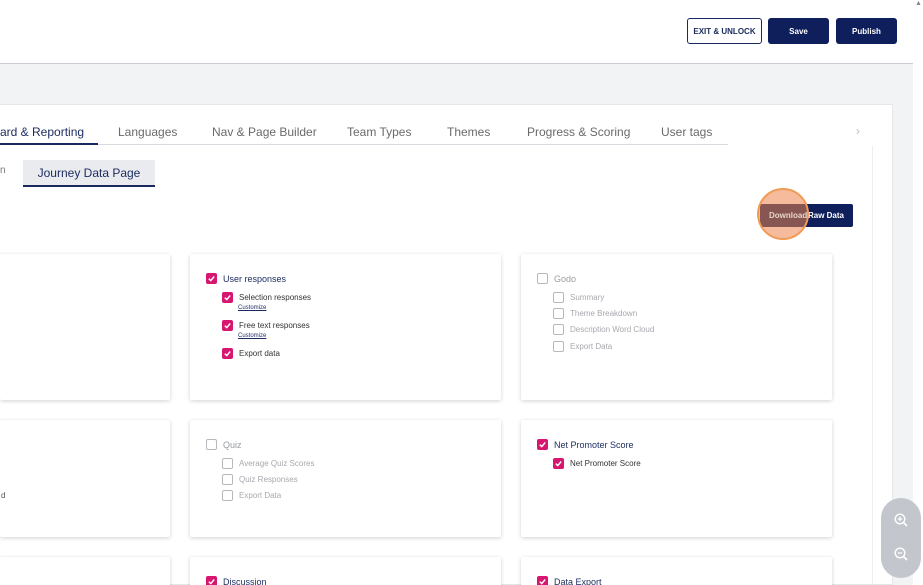 The height and width of the screenshot is (585, 923). I want to click on nps-toggle: Net Promoter Score, so click(585, 444).